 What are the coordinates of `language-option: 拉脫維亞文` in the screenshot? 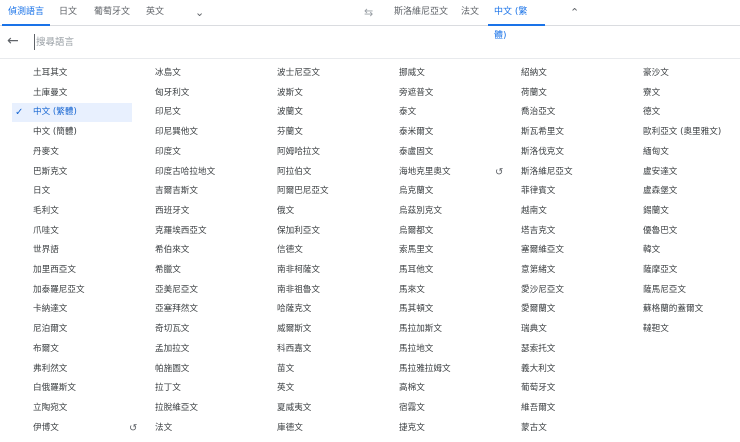 It's located at (194, 408).